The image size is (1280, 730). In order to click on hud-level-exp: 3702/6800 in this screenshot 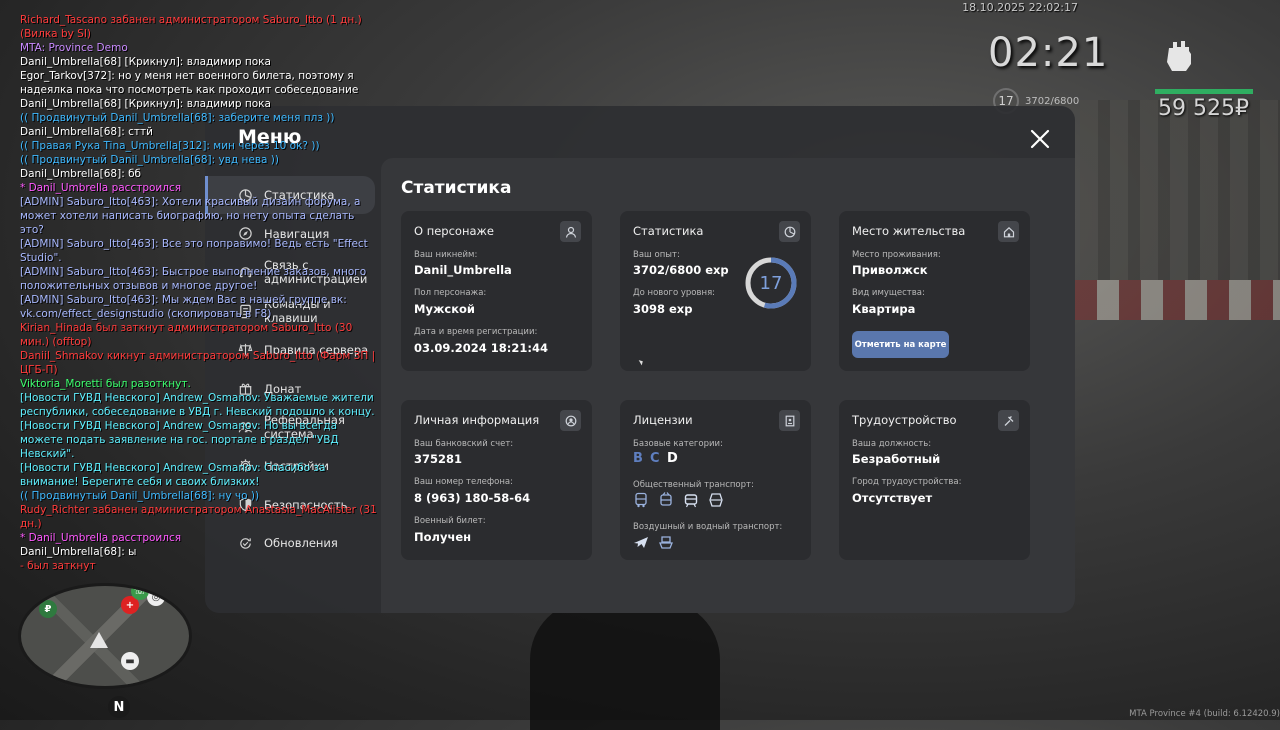, I will do `click(1052, 101)`.